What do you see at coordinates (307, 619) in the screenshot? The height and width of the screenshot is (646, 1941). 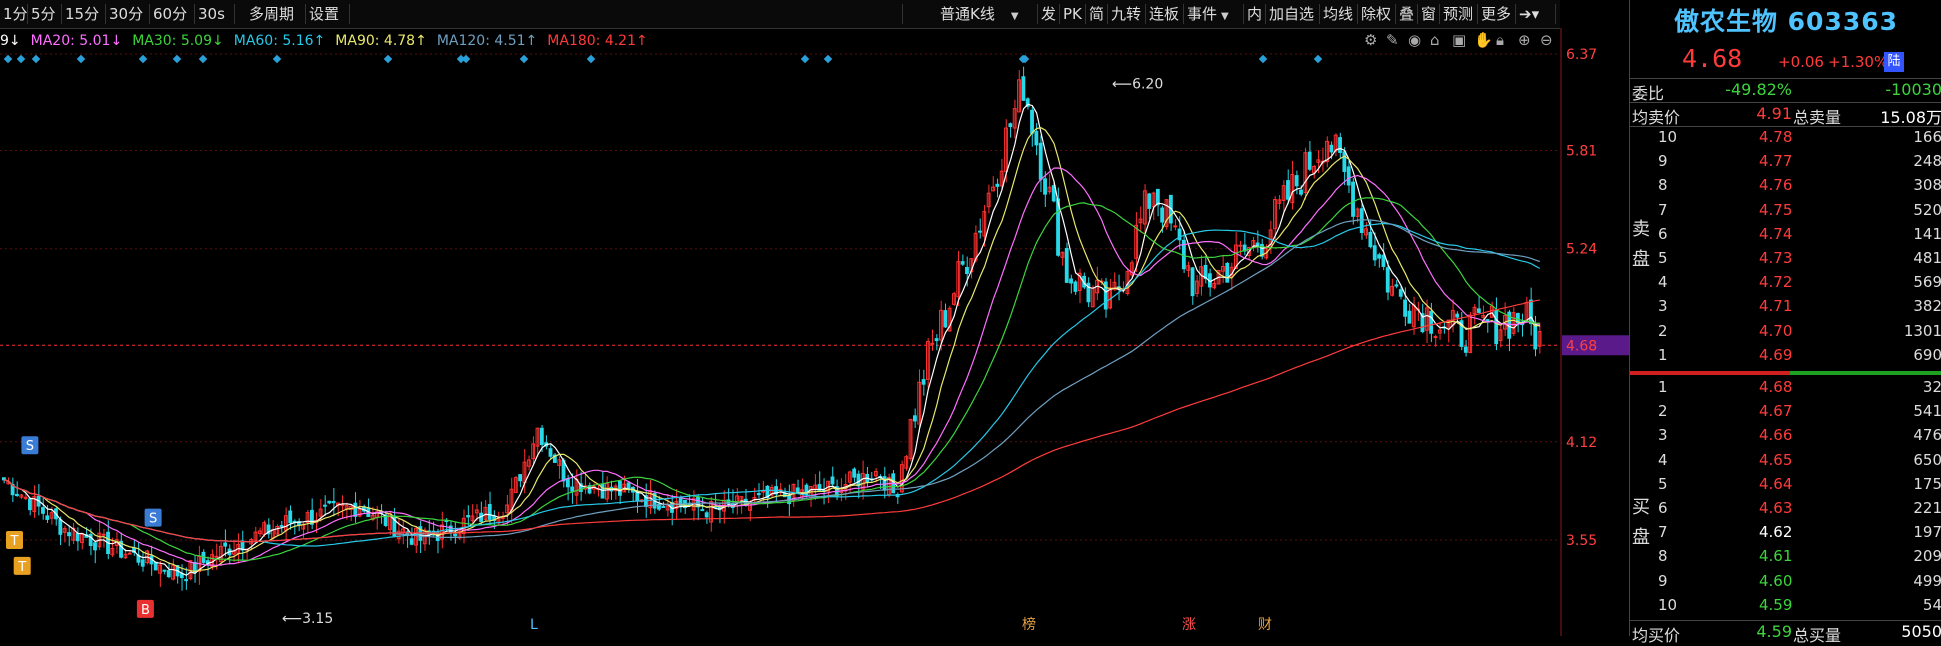 I see `low-price-label: ⟵3.15` at bounding box center [307, 619].